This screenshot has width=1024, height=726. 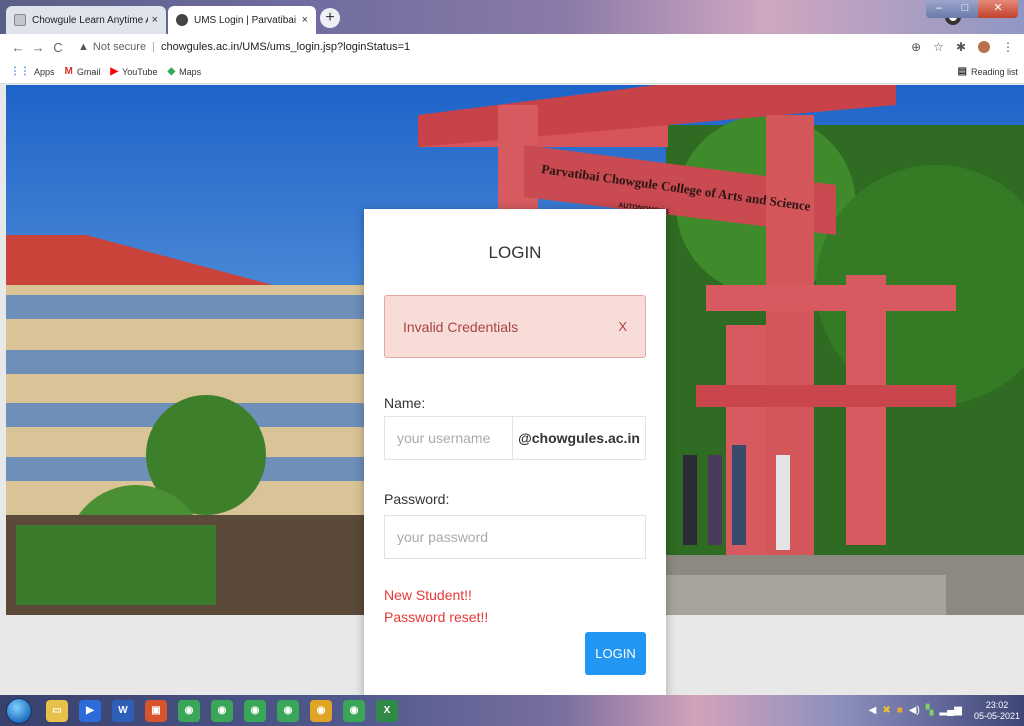 I want to click on toolbar-actions: ⊕ ☆ ✱ ⋮, so click(x=967, y=47).